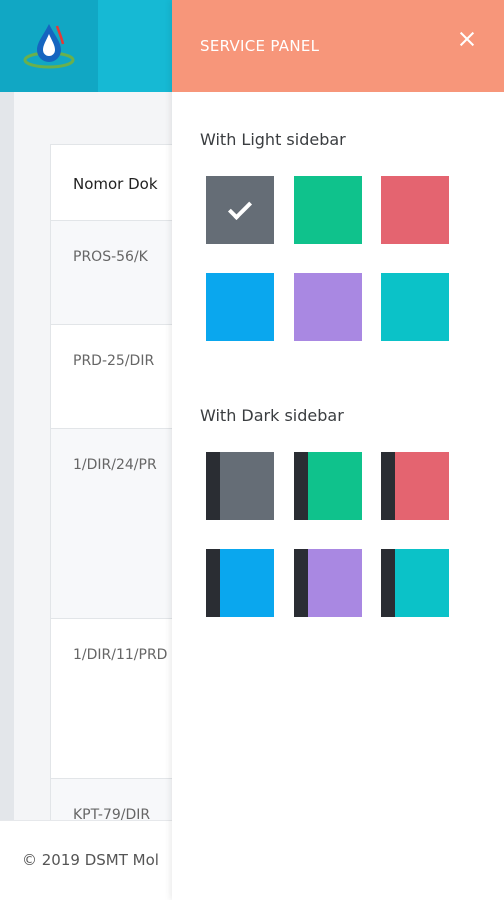  What do you see at coordinates (415, 210) in the screenshot?
I see `light-swatch-red` at bounding box center [415, 210].